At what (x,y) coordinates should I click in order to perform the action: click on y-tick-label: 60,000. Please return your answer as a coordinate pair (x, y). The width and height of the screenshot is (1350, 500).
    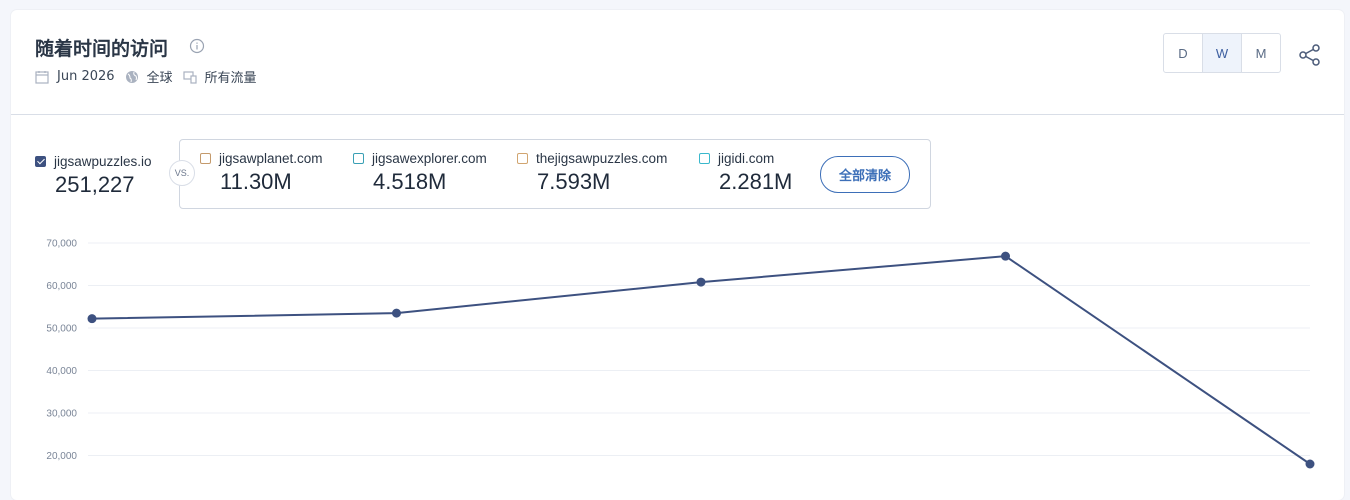
    Looking at the image, I should click on (61, 286).